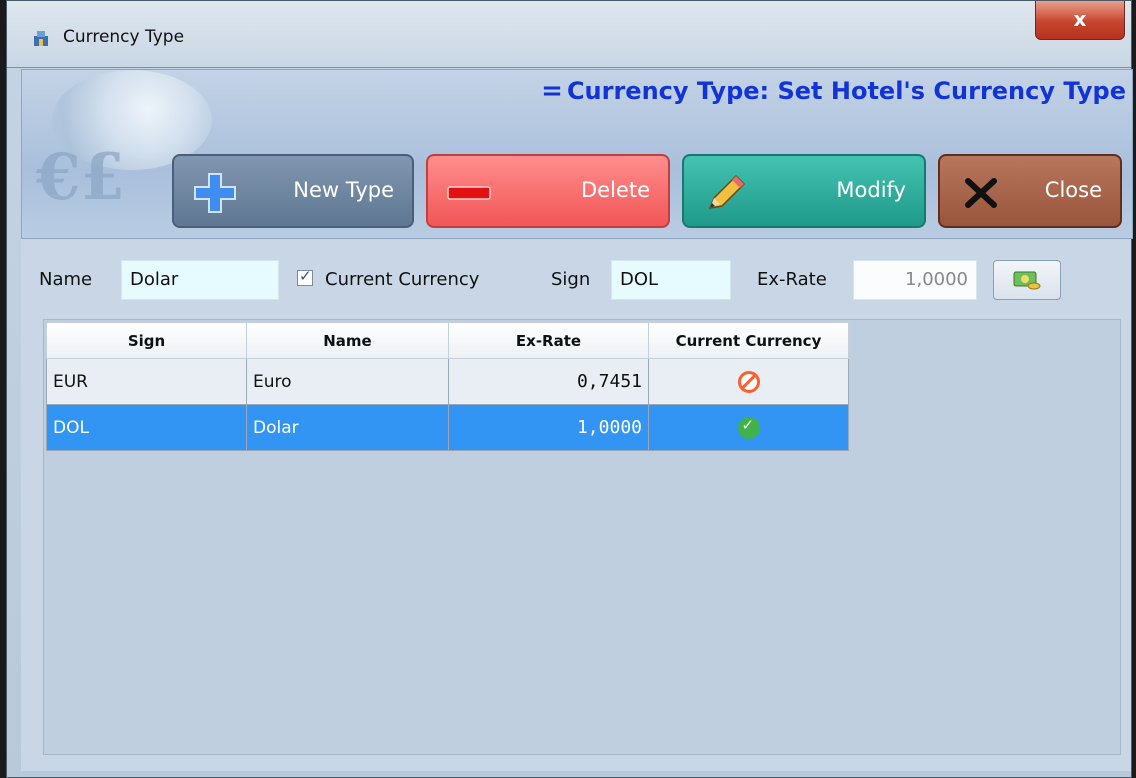  I want to click on ex-rate-label: Ex-Rate, so click(792, 279).